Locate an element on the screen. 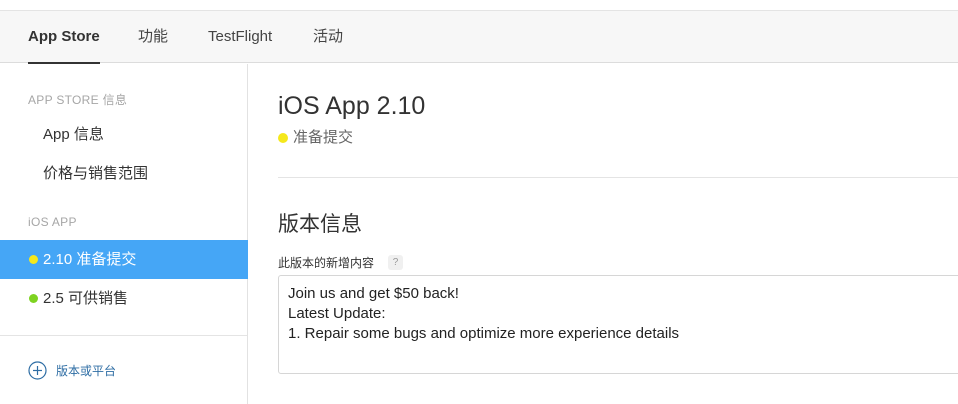  sidebar-section-appstore: APP STORE 信息 is located at coordinates (78, 100).